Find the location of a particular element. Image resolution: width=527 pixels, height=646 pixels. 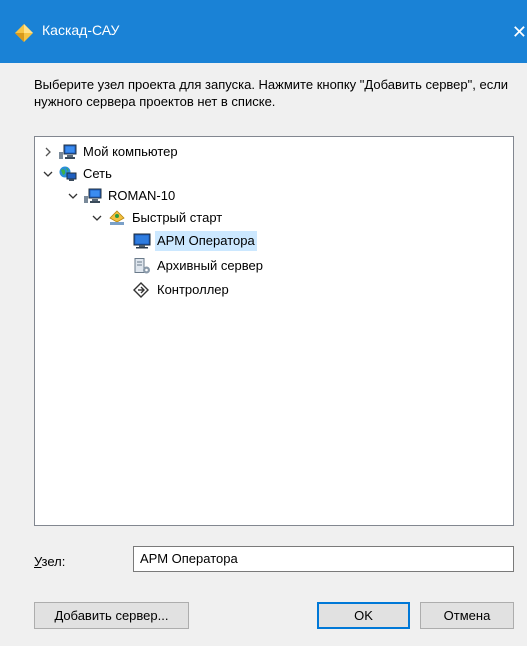

tree-node-label: Сеть is located at coordinates (97, 173).